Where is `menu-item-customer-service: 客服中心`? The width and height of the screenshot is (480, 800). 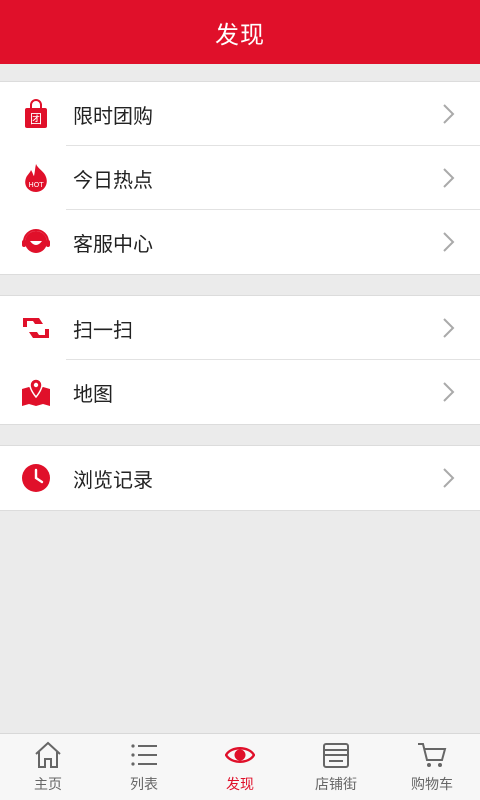
menu-item-customer-service: 客服中心 is located at coordinates (240, 242).